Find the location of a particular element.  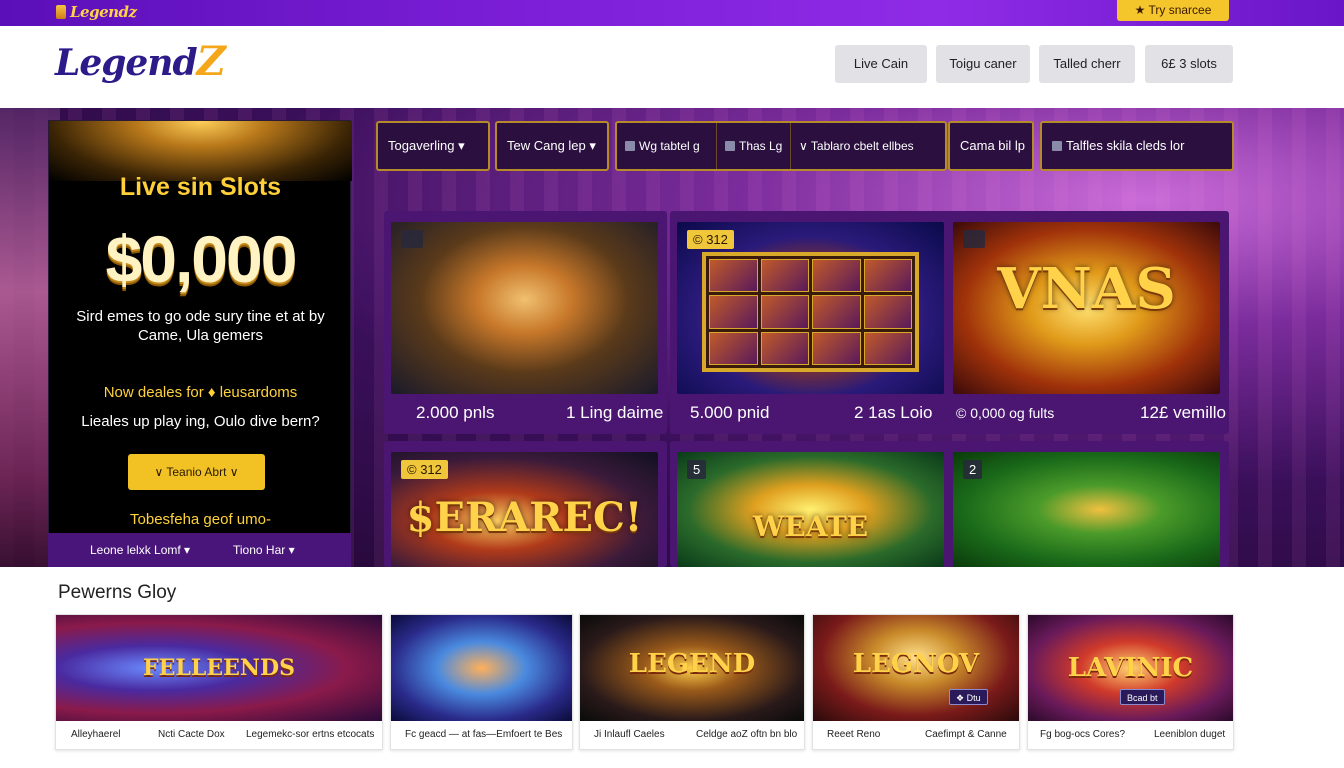

bottom-5-art-text: LAVINIC is located at coordinates (1130, 668).